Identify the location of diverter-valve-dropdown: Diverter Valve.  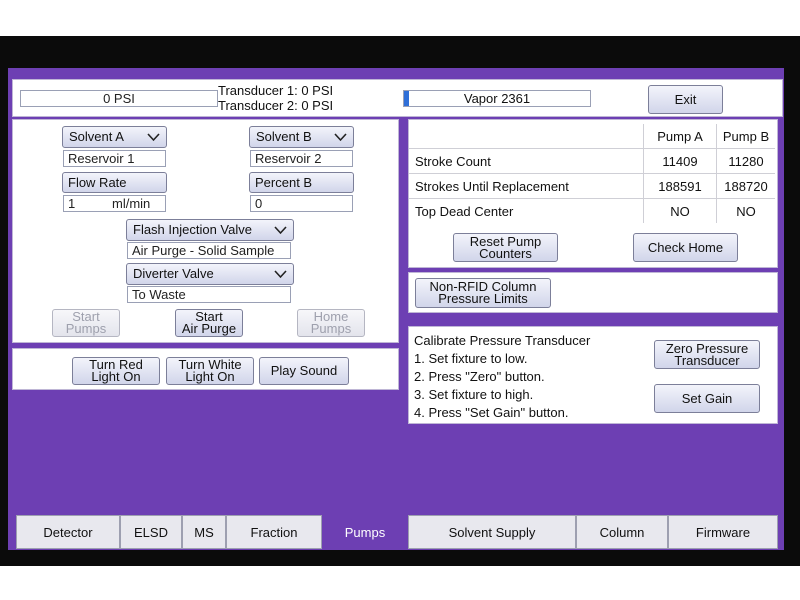
(210, 274).